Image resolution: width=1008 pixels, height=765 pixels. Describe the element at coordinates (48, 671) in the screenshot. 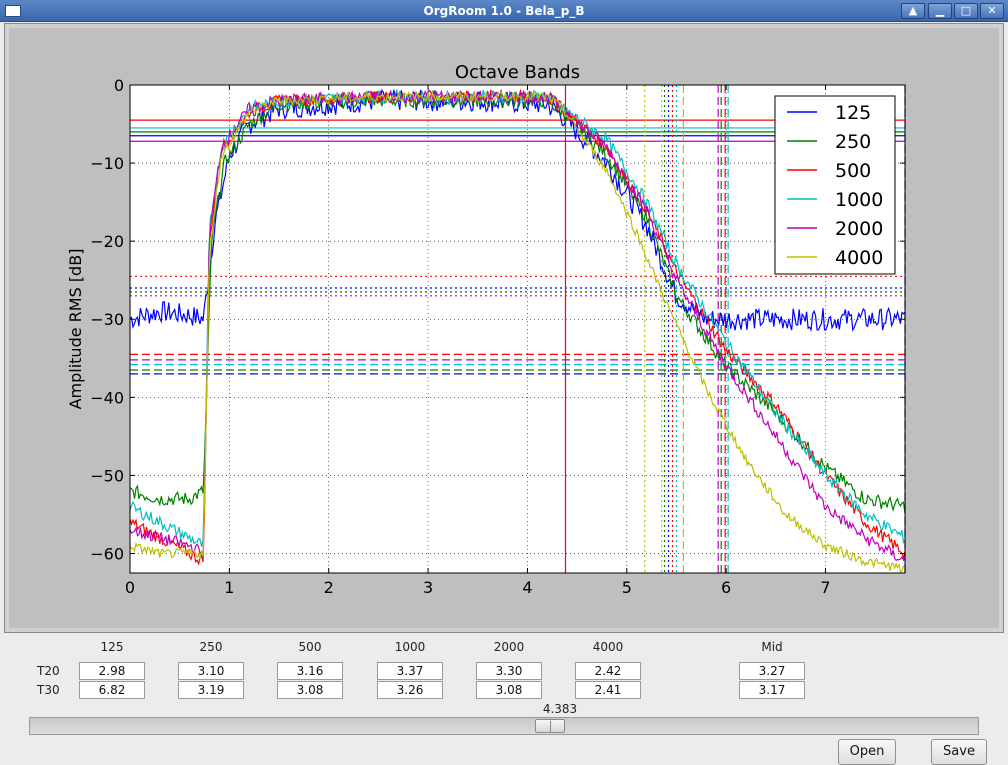

I see `row-label-t20: T20` at that location.